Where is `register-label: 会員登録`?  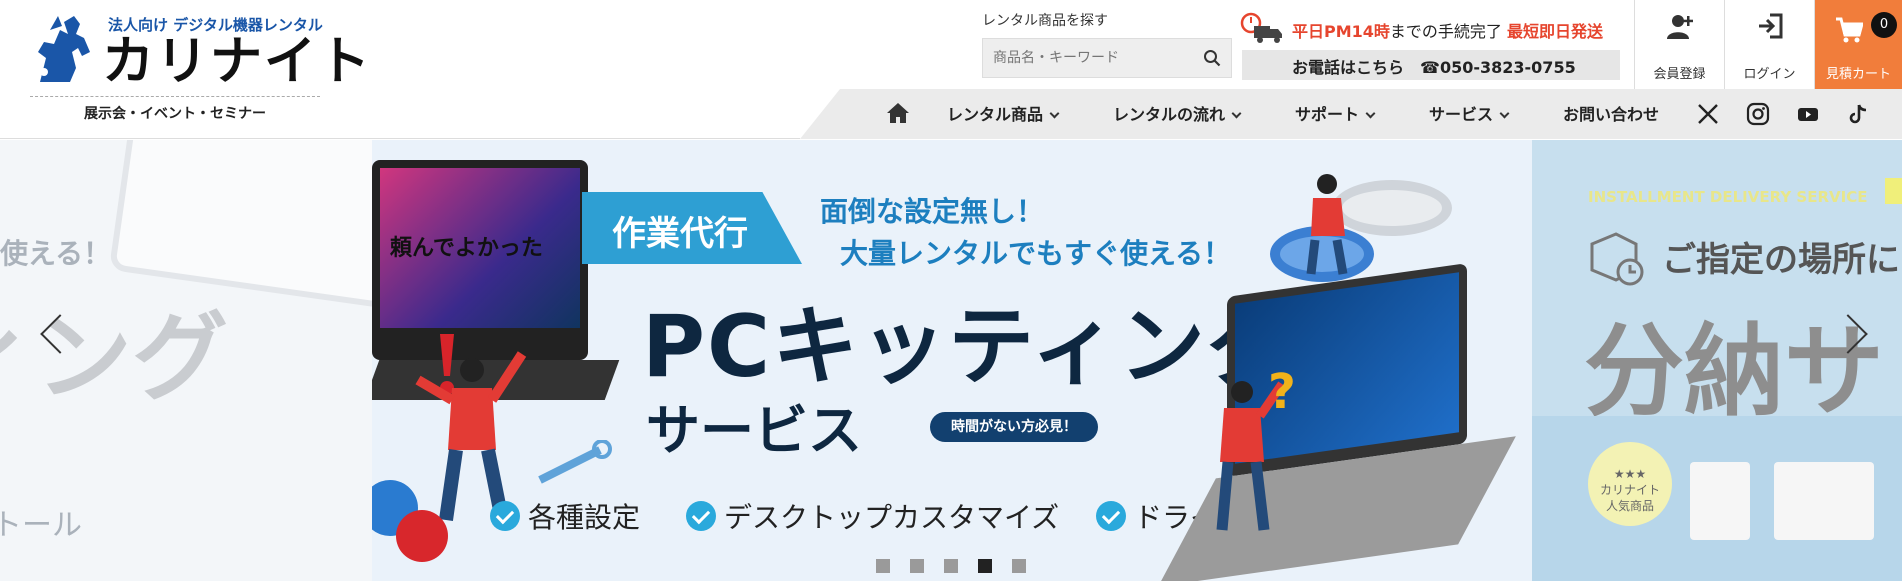
register-label: 会員登録 is located at coordinates (1679, 74).